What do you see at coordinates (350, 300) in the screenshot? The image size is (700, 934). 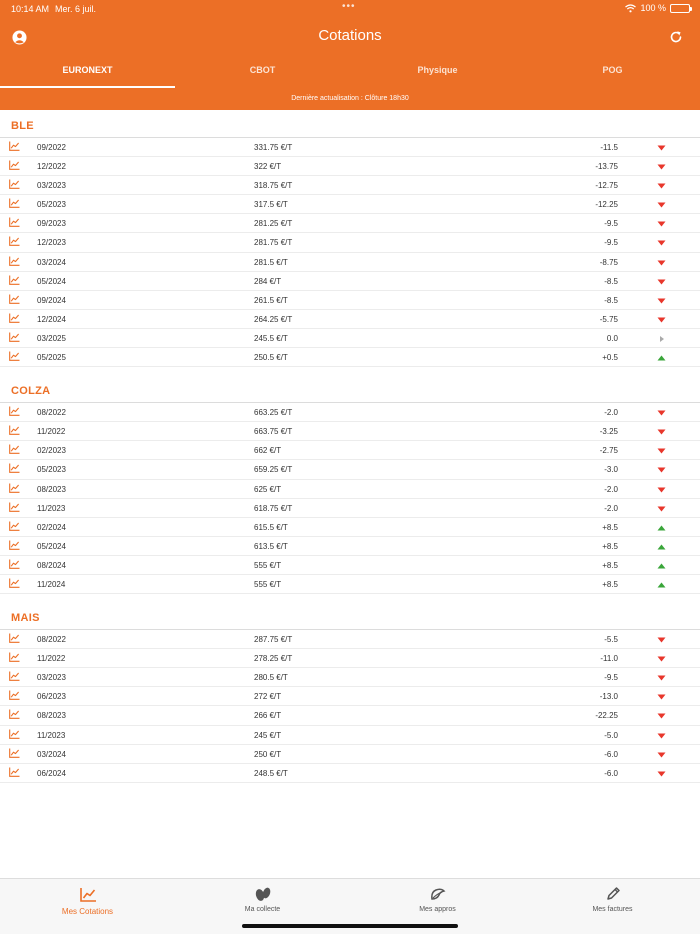 I see `quote-row: 09/2024 261.5 €/T -8.5` at bounding box center [350, 300].